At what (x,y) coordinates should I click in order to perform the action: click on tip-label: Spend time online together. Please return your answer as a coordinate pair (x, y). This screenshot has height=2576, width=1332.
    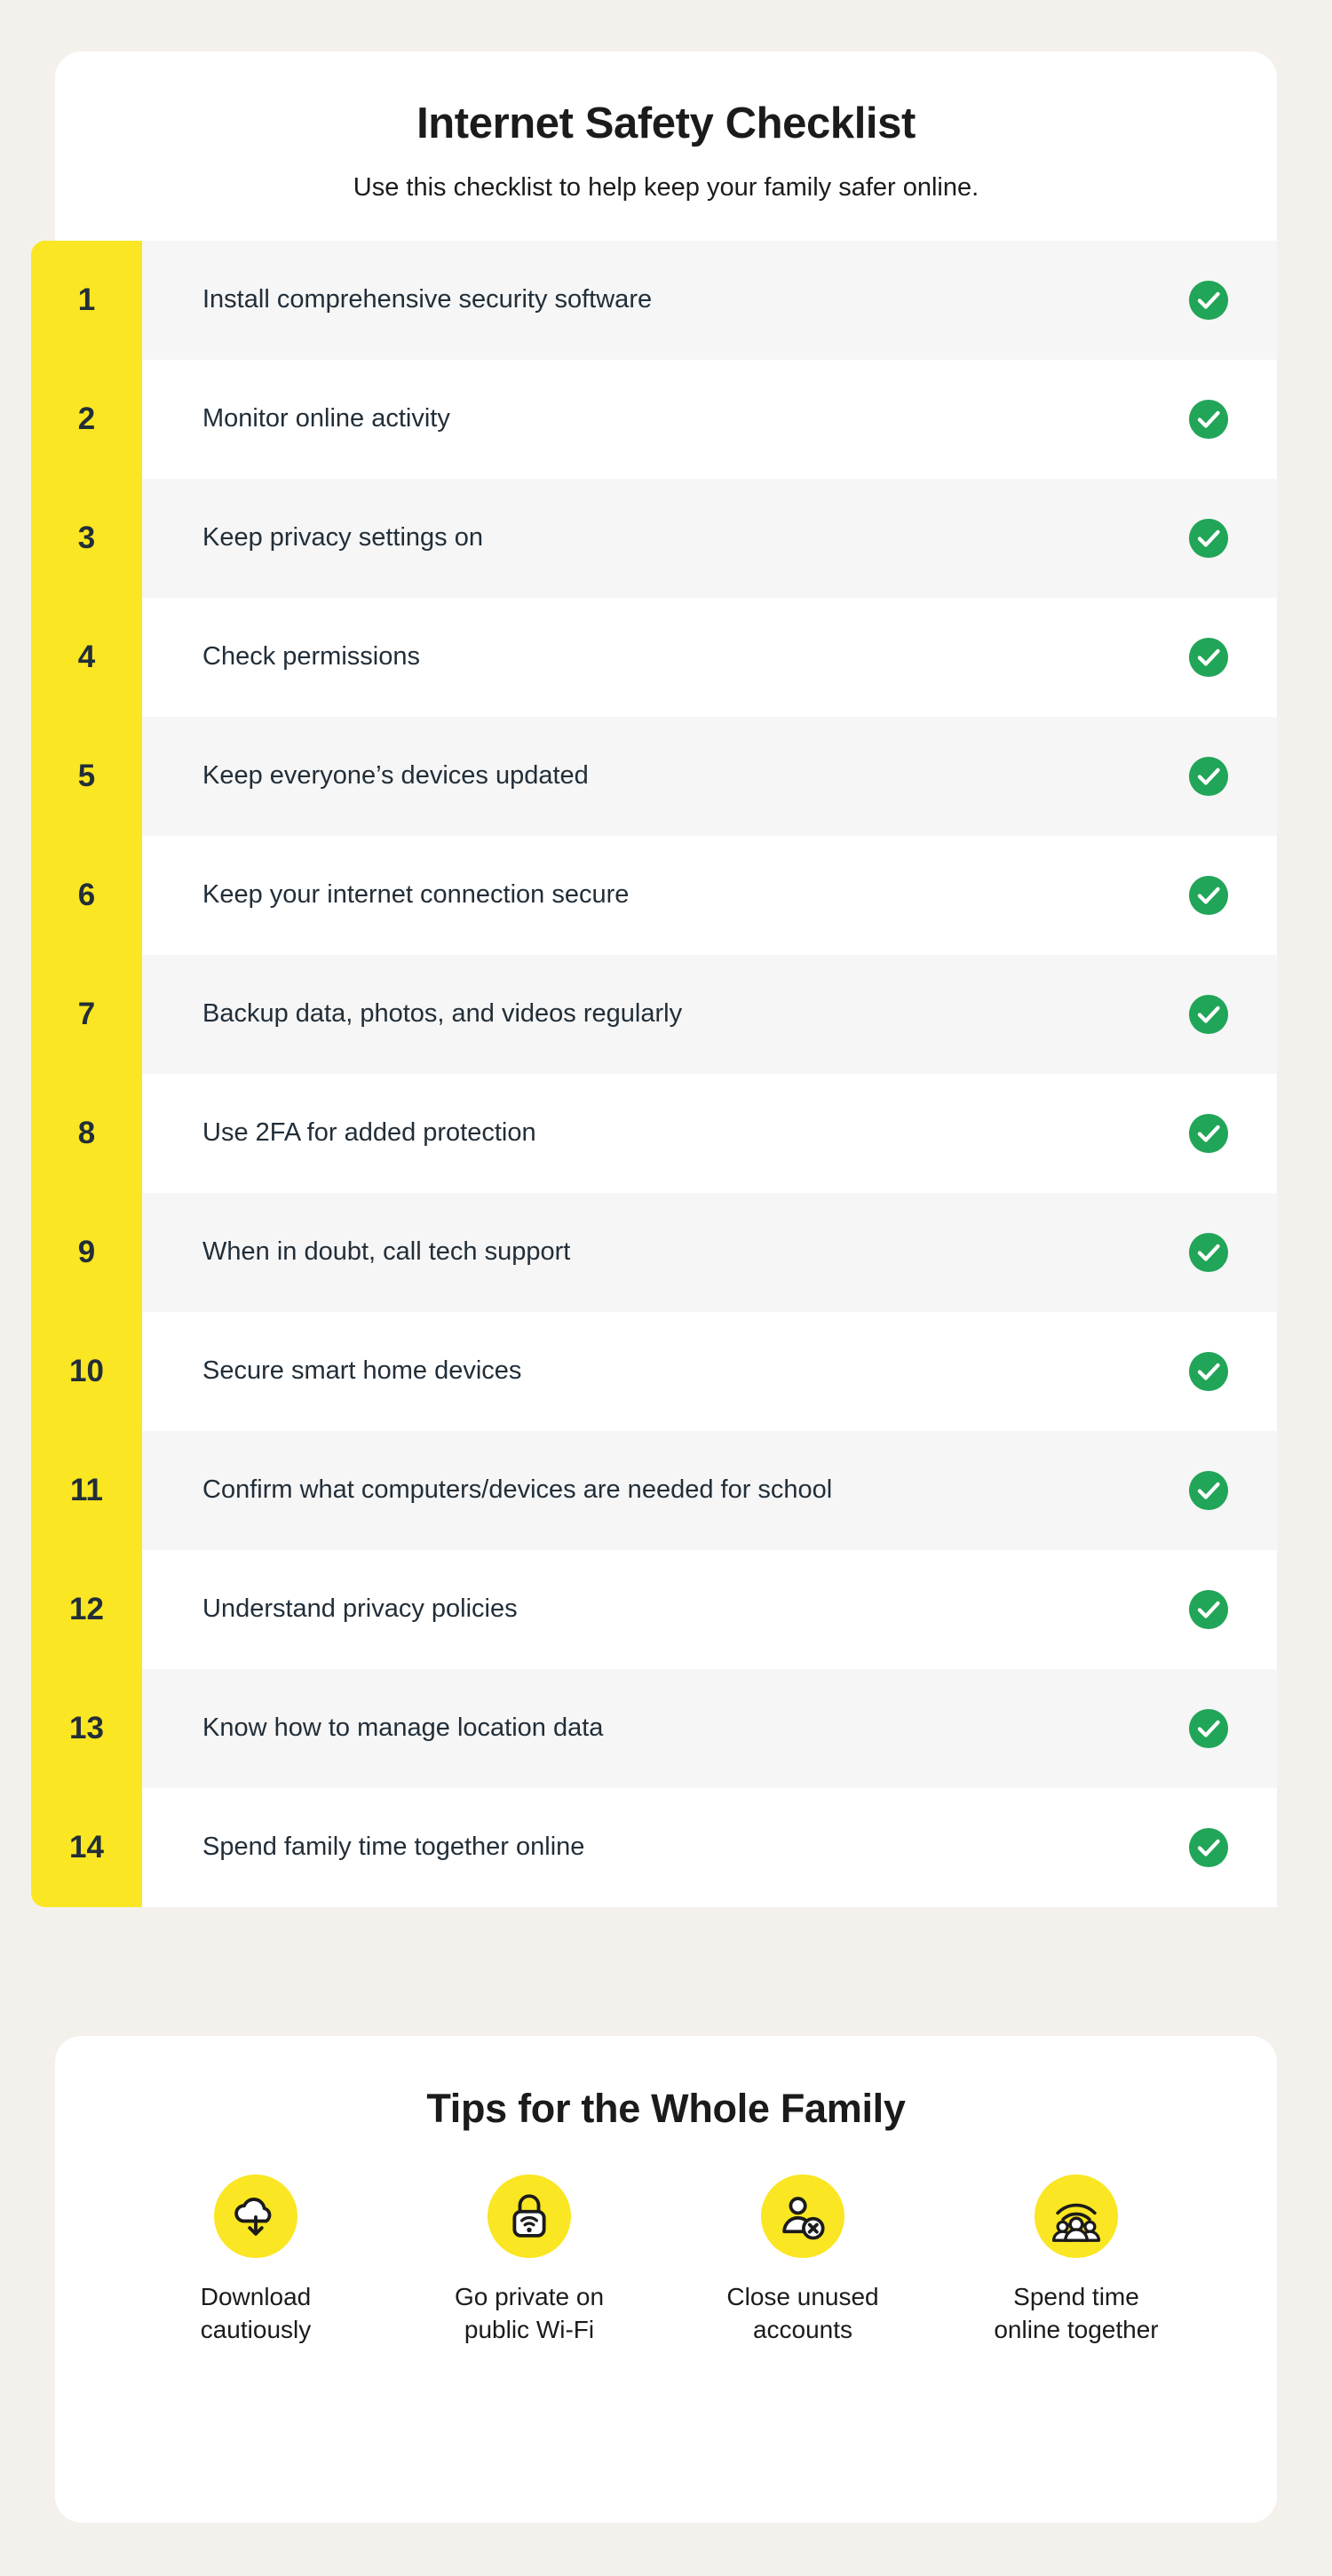
    Looking at the image, I should click on (1076, 2314).